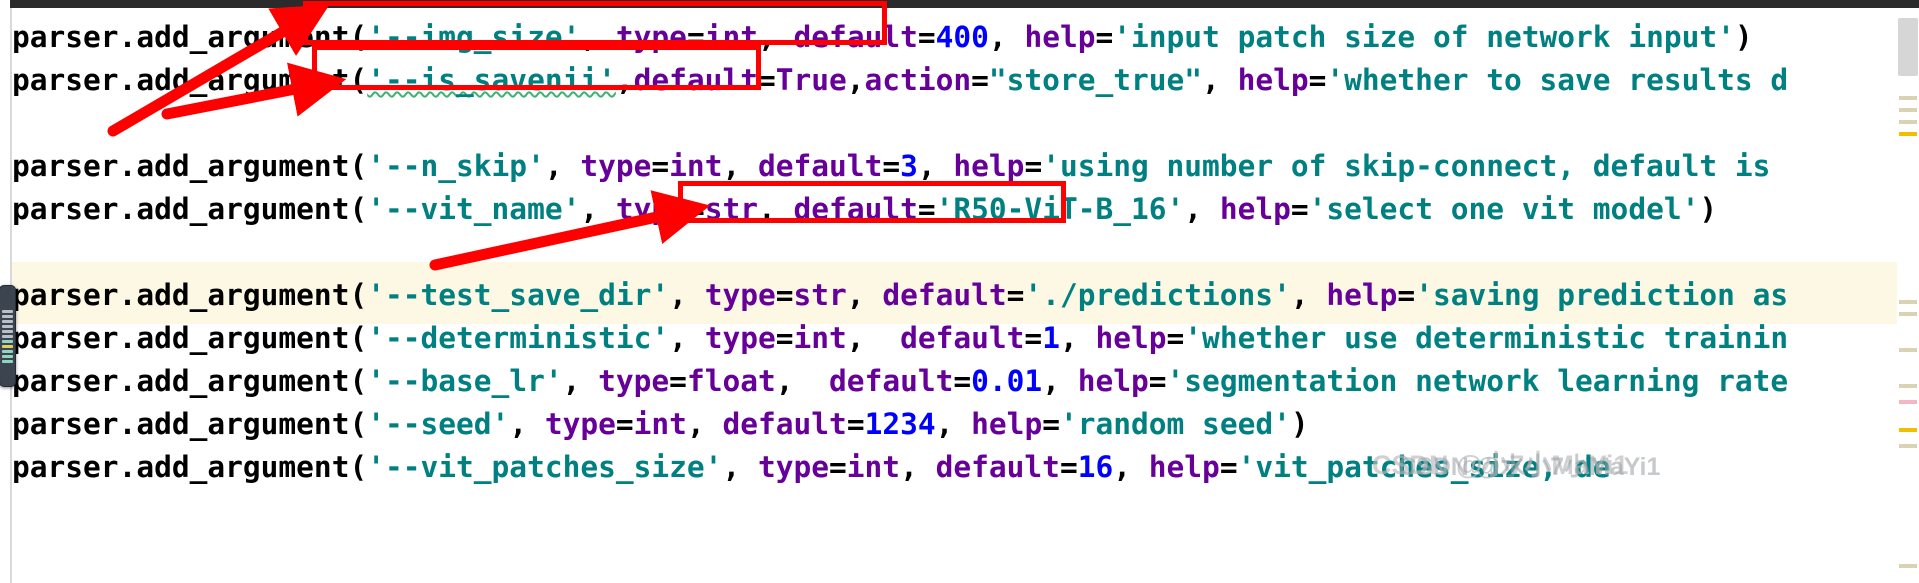 This screenshot has width=1919, height=583. Describe the element at coordinates (1557, 80) in the screenshot. I see `code-token: 'whether to save results d` at that location.